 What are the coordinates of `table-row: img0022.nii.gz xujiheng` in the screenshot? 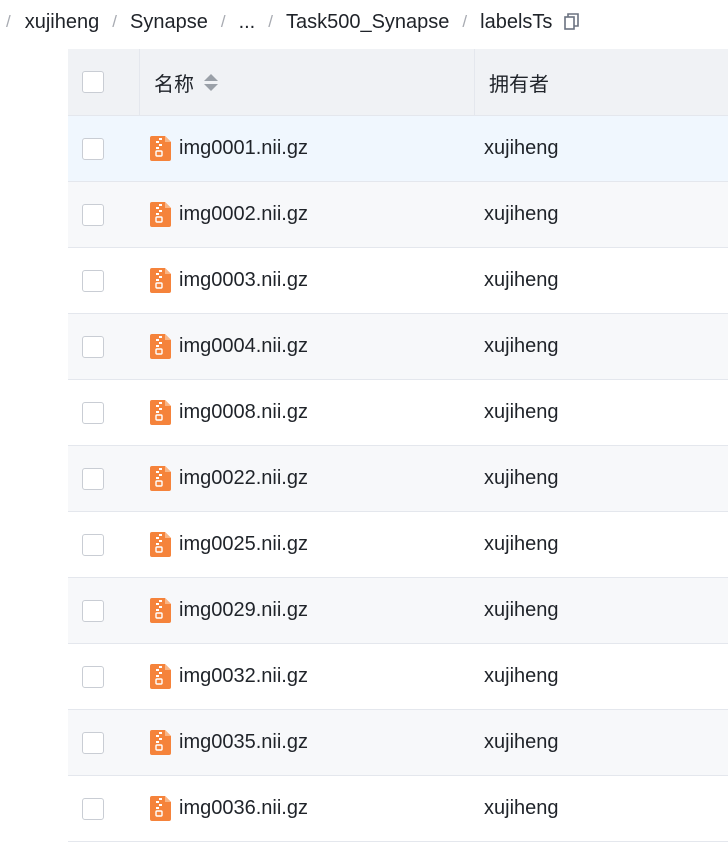 It's located at (398, 479).